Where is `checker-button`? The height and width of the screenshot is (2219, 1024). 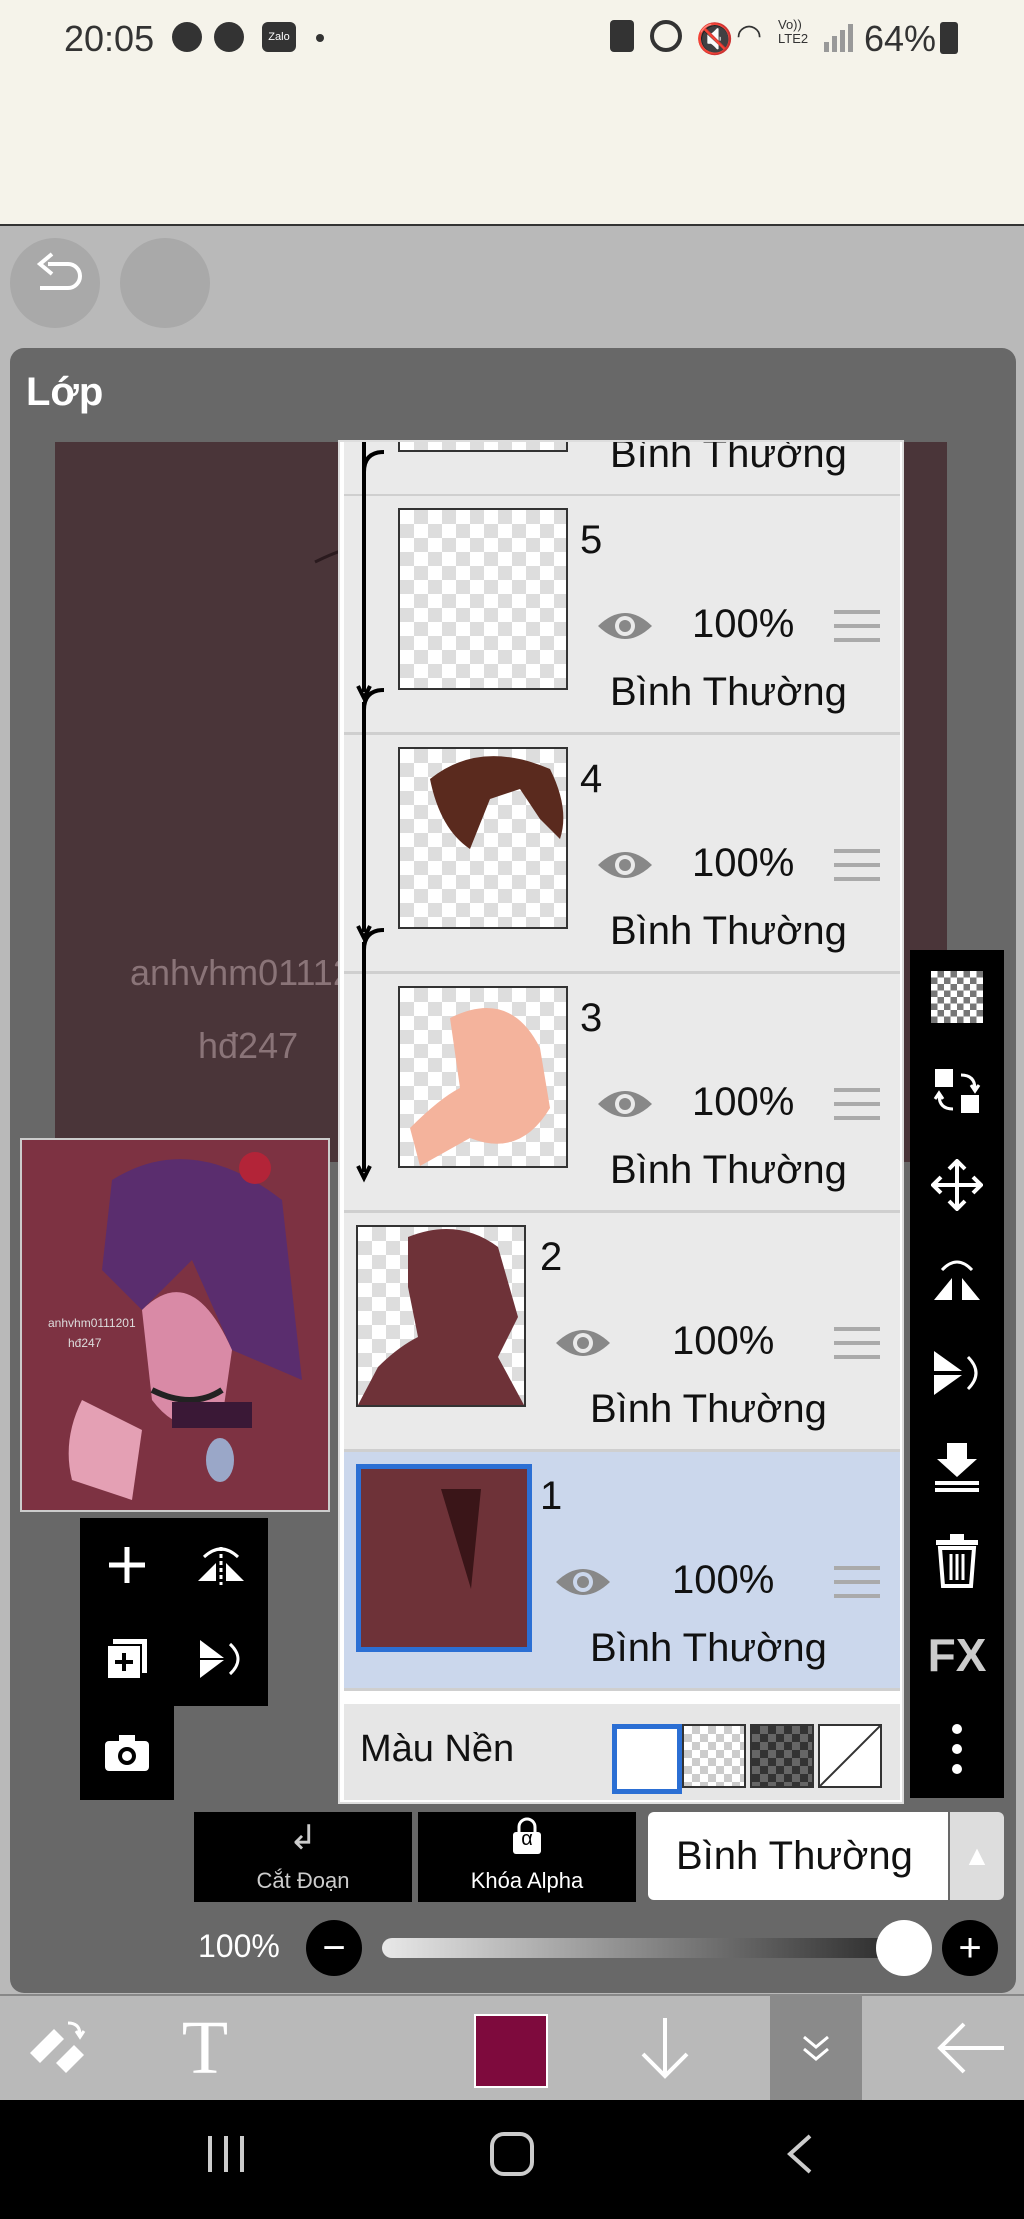 checker-button is located at coordinates (957, 997).